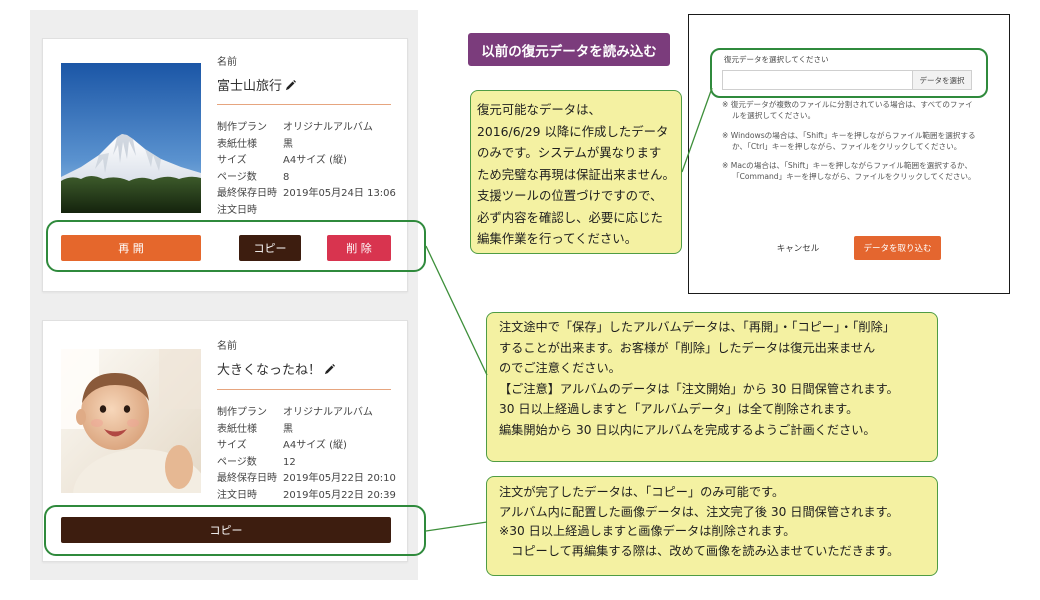 Image resolution: width=1040 pixels, height=600 pixels. What do you see at coordinates (131, 421) in the screenshot?
I see `baby-photo` at bounding box center [131, 421].